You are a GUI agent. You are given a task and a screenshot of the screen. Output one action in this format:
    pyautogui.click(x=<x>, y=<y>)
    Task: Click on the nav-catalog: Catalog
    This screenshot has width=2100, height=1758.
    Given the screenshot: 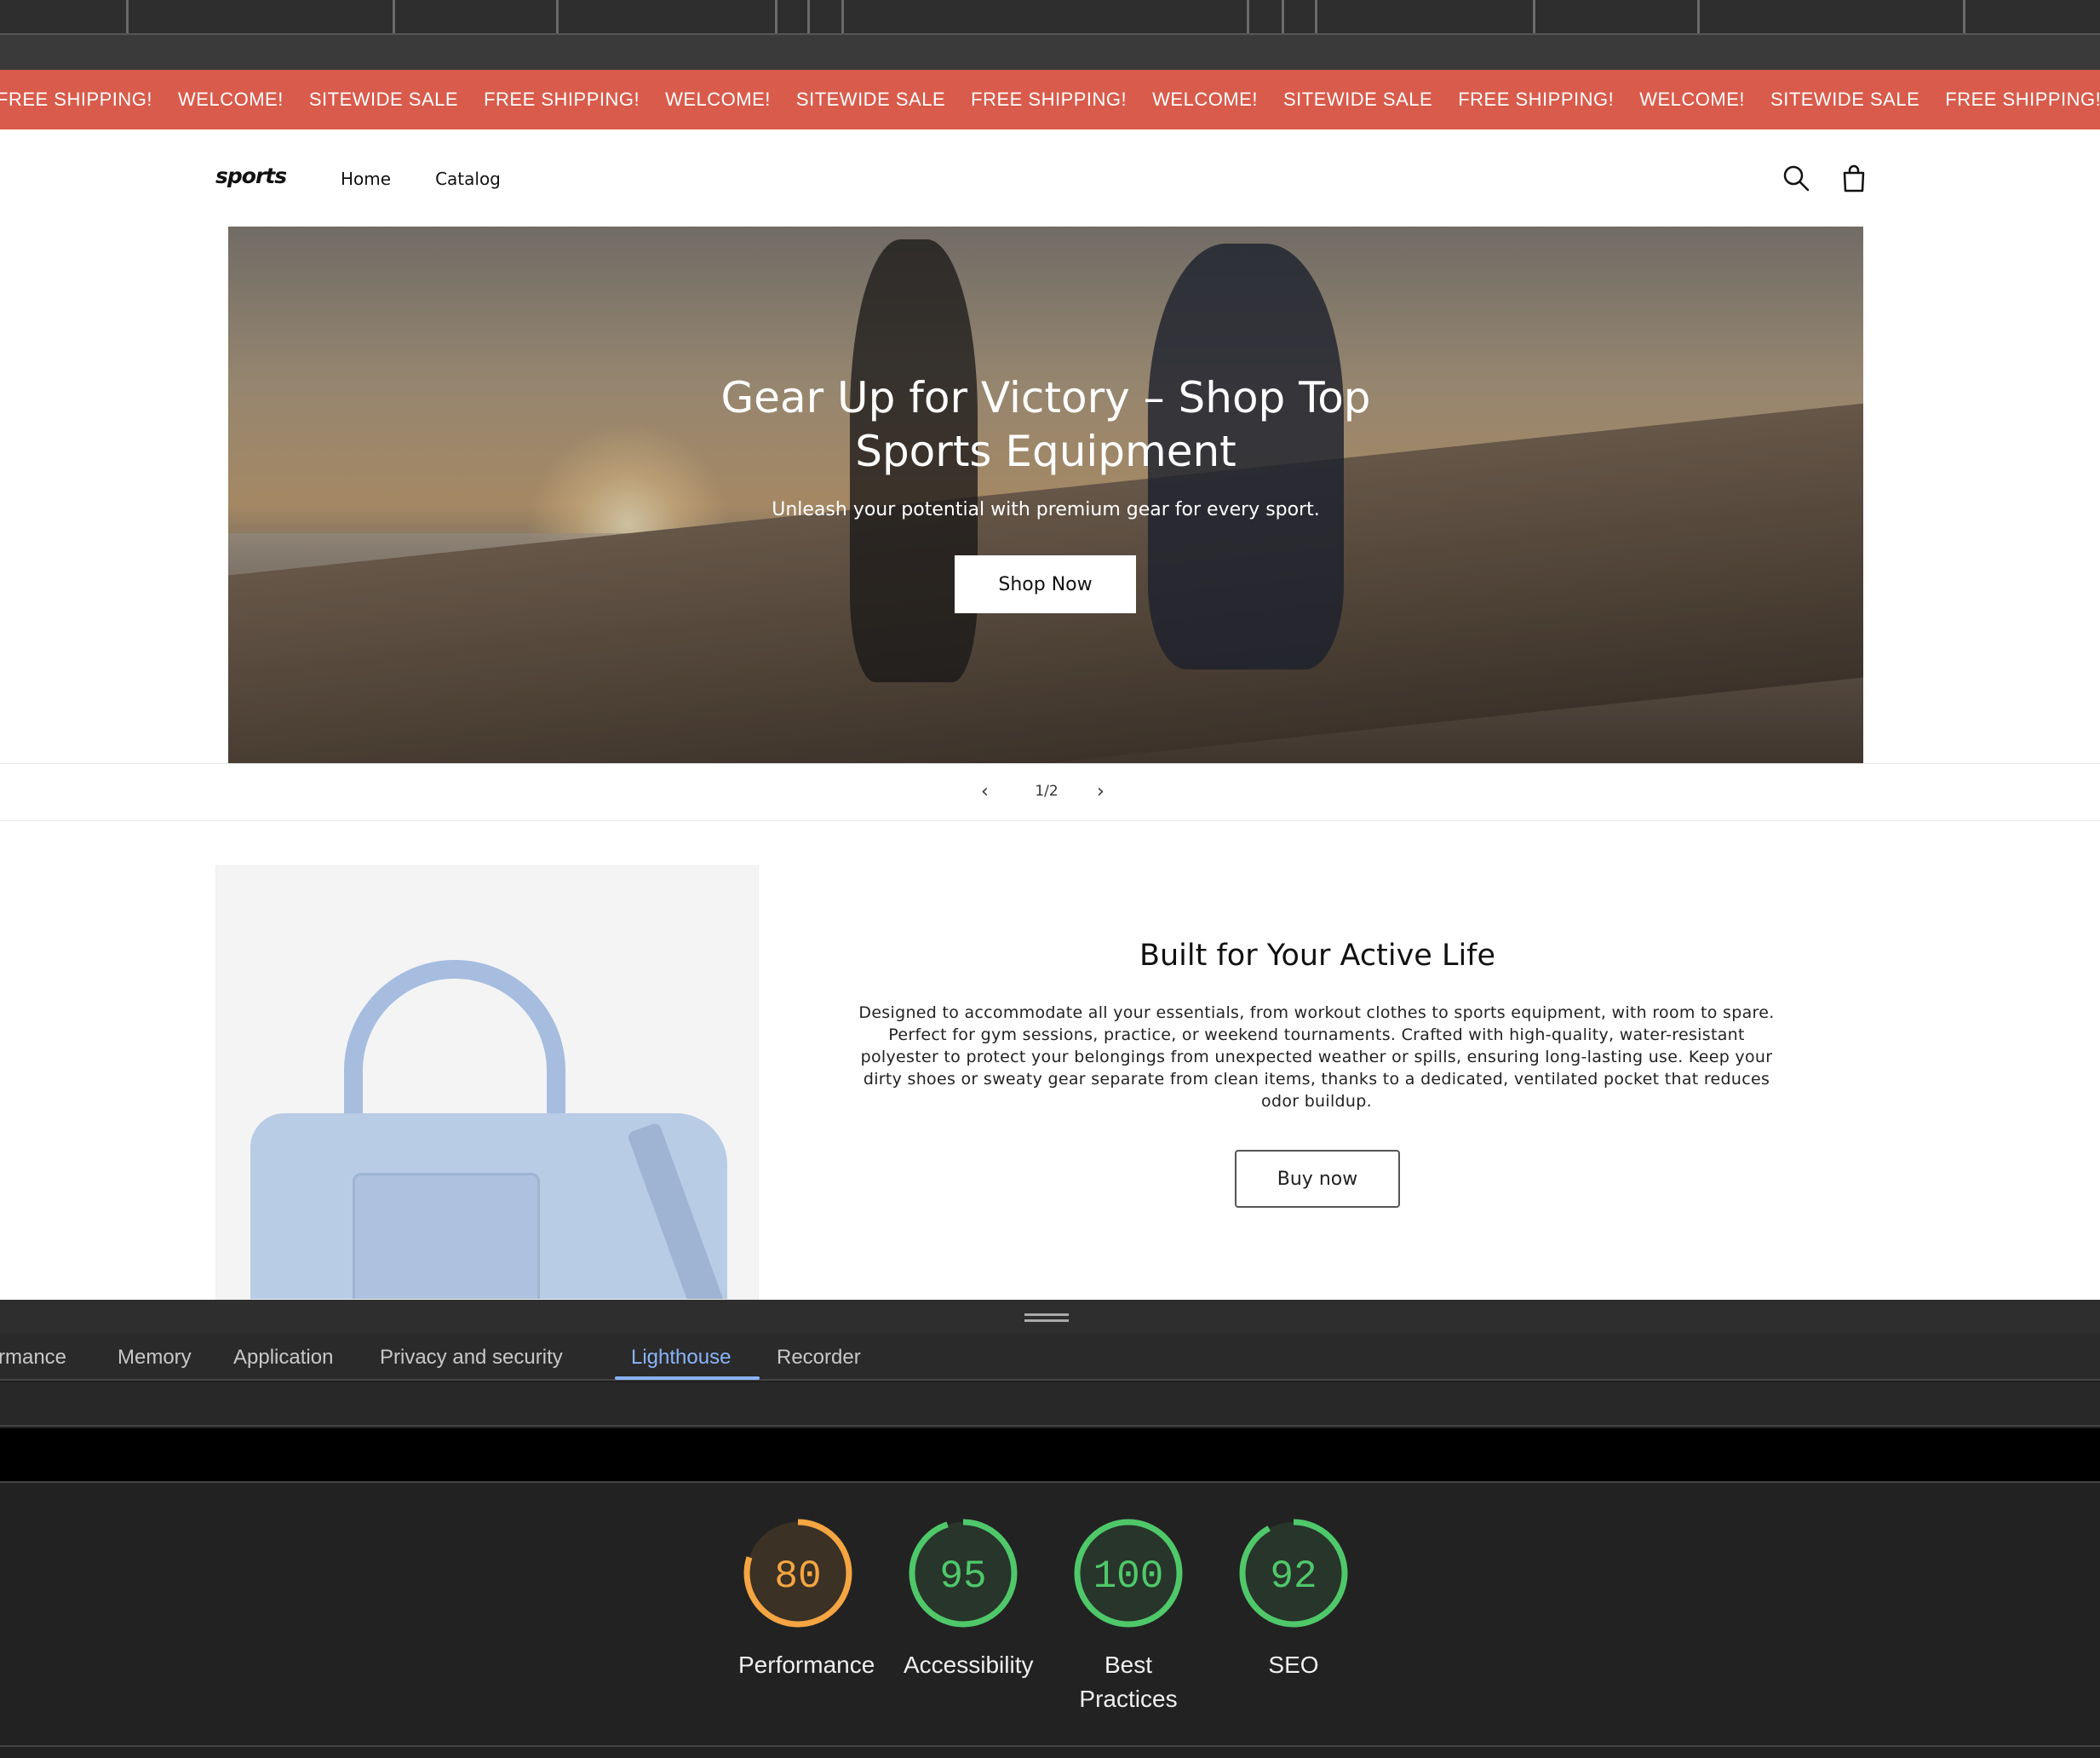 What is the action you would take?
    pyautogui.click(x=468, y=179)
    